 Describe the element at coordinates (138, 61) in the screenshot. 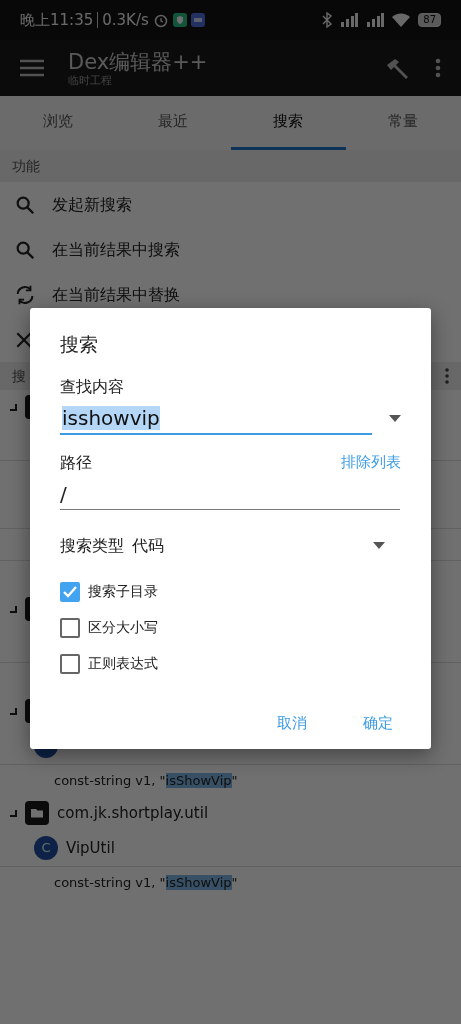

I see `app-title: Dex编辑器++` at that location.